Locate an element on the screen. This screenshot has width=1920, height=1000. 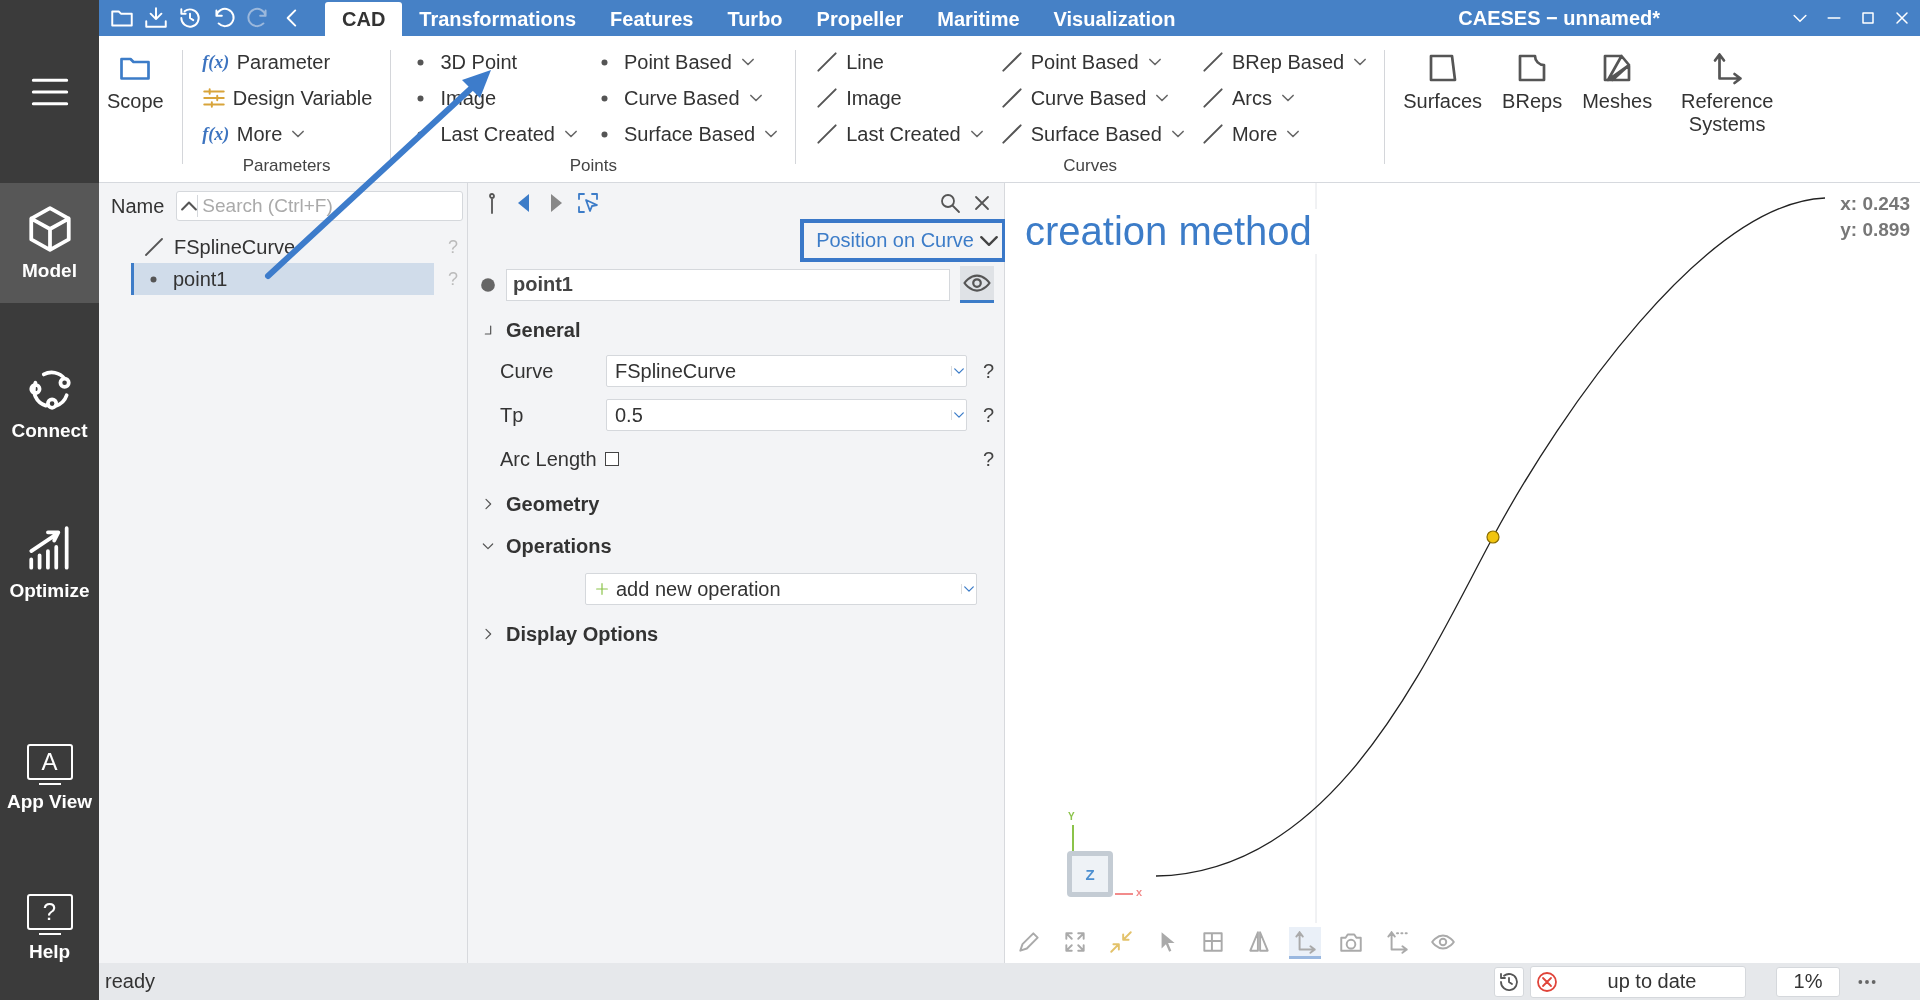
ribbon-button: Surfaces is located at coordinates (1443, 93).